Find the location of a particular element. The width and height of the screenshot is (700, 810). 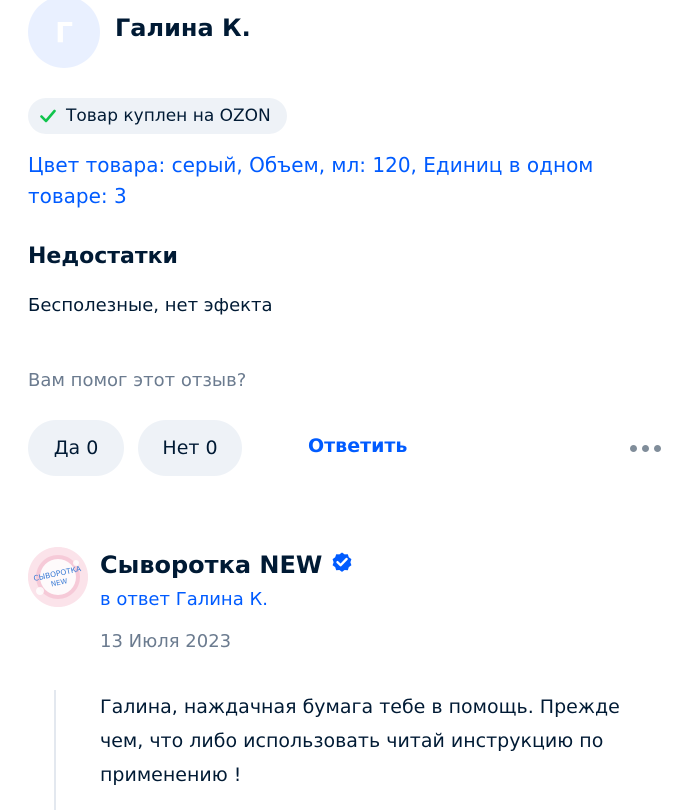

purchase-badge: Товар куплен на OZON is located at coordinates (157, 116).